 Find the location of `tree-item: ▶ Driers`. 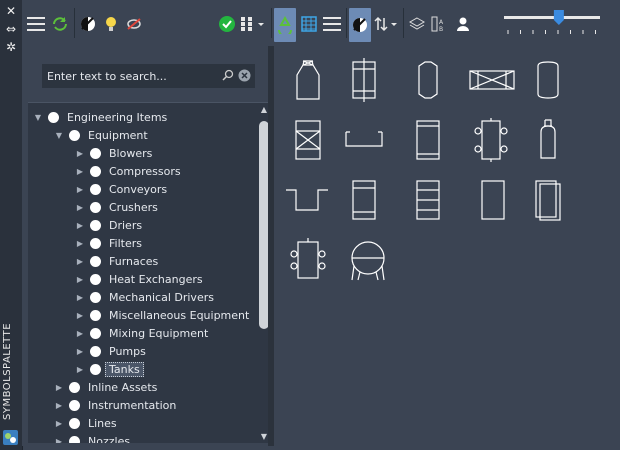

tree-item: ▶ Driers is located at coordinates (108, 225).